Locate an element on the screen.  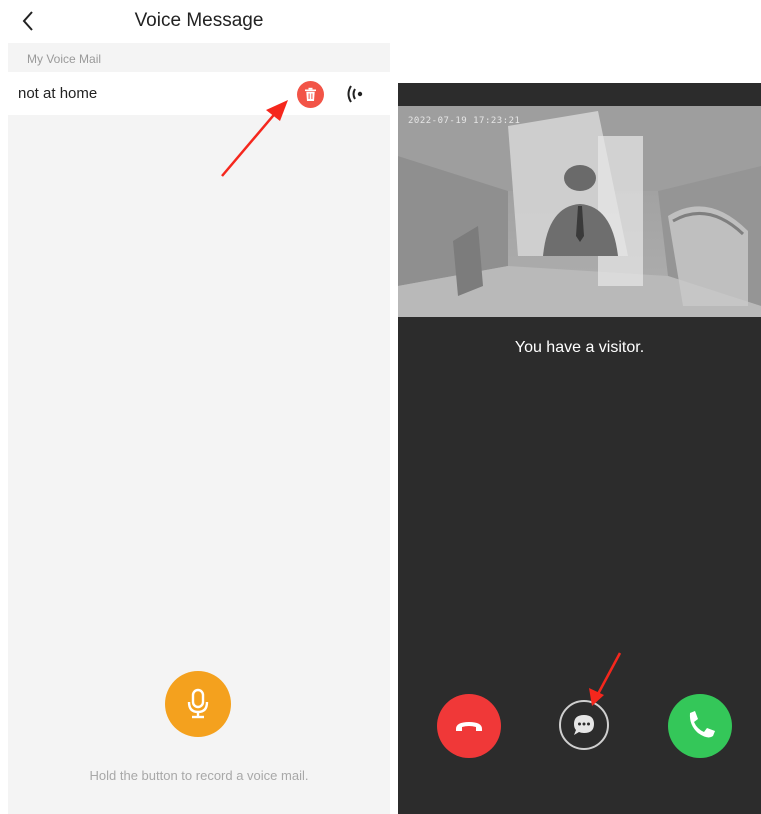
reject-call-button is located at coordinates (469, 726).